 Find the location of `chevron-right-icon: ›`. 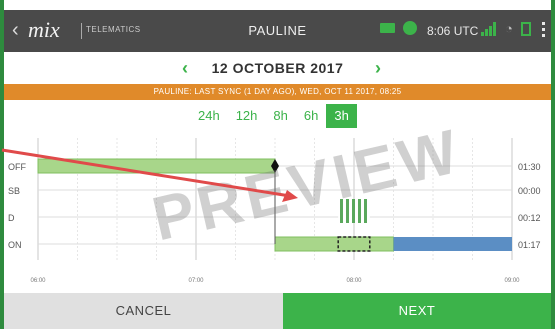

chevron-right-icon: › is located at coordinates (378, 68).